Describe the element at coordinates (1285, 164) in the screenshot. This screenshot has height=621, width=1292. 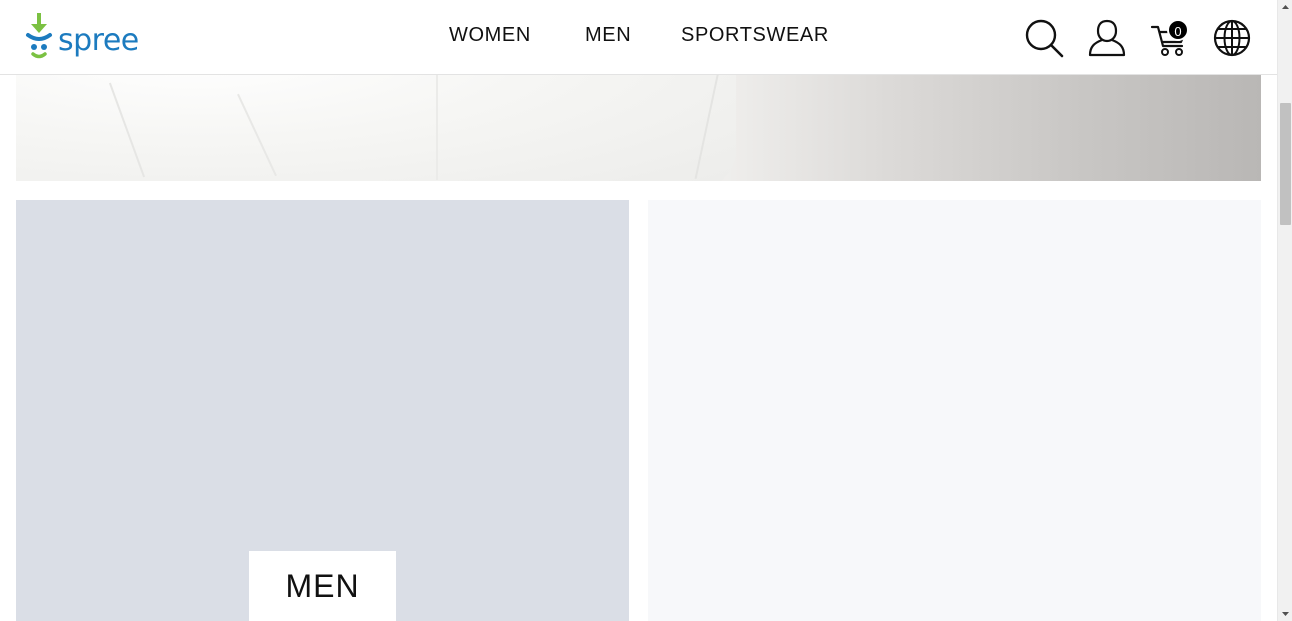
I see `scrollbar-thumb` at that location.